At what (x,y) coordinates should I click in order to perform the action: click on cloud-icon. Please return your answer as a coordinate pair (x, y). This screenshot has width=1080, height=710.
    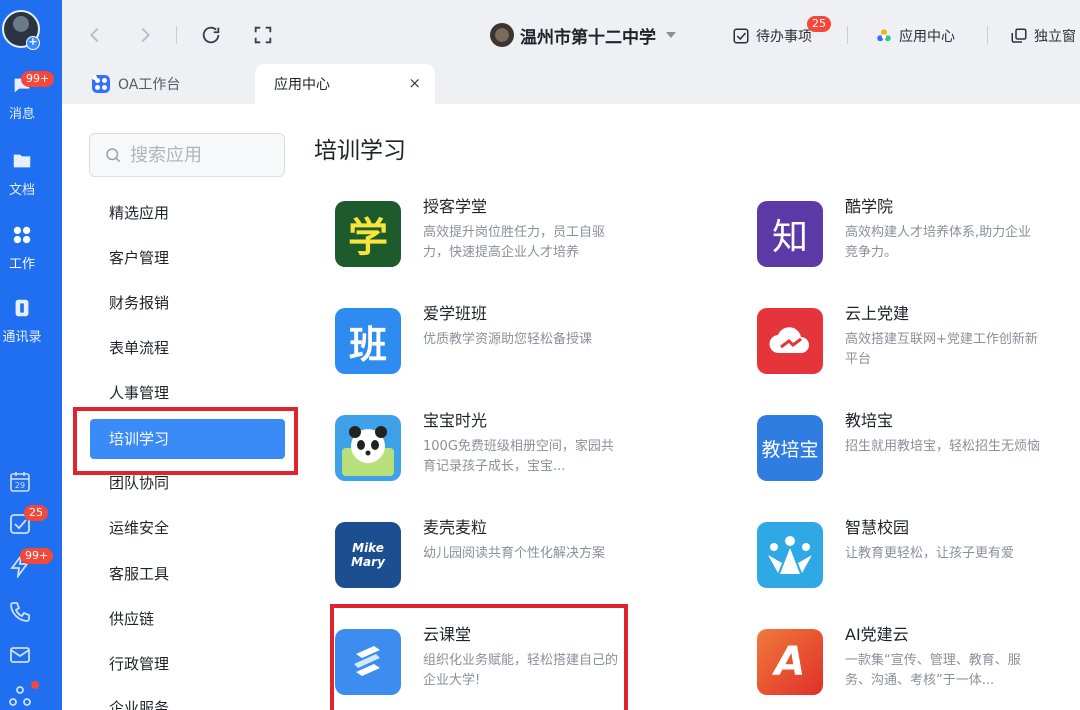
    Looking at the image, I should click on (790, 341).